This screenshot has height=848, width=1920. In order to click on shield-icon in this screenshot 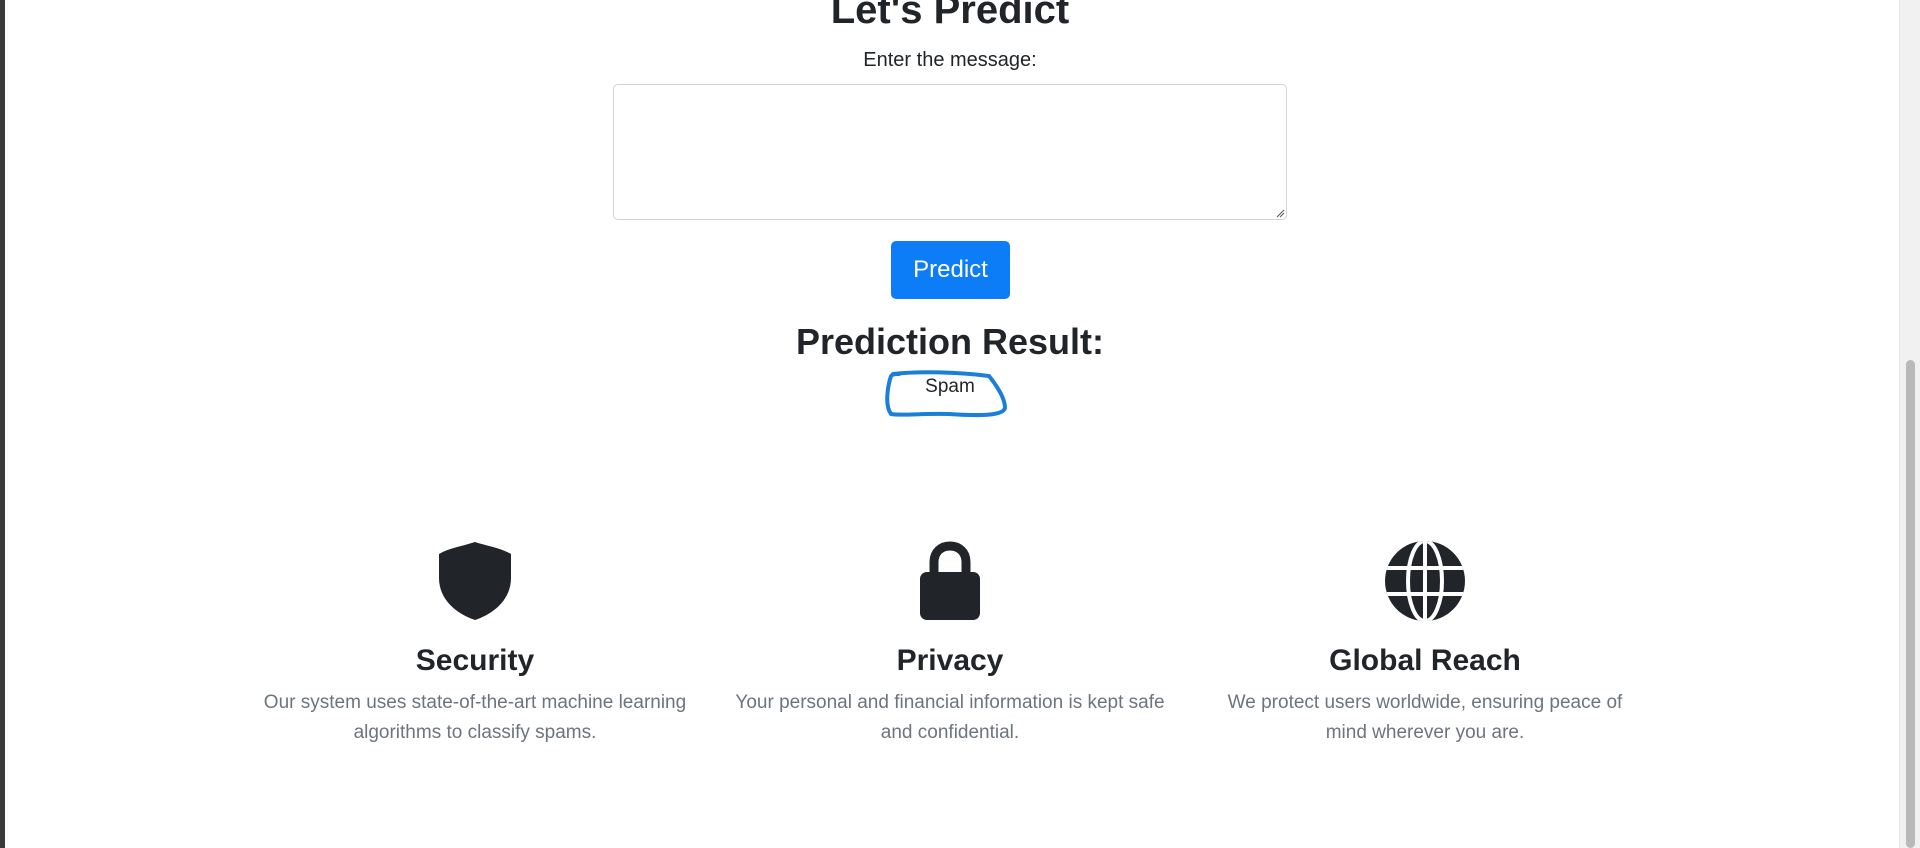, I will do `click(475, 581)`.